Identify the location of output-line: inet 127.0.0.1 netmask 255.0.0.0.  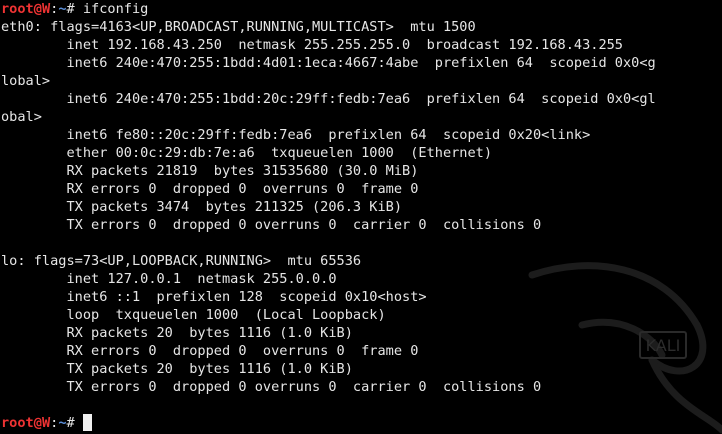
(169, 279).